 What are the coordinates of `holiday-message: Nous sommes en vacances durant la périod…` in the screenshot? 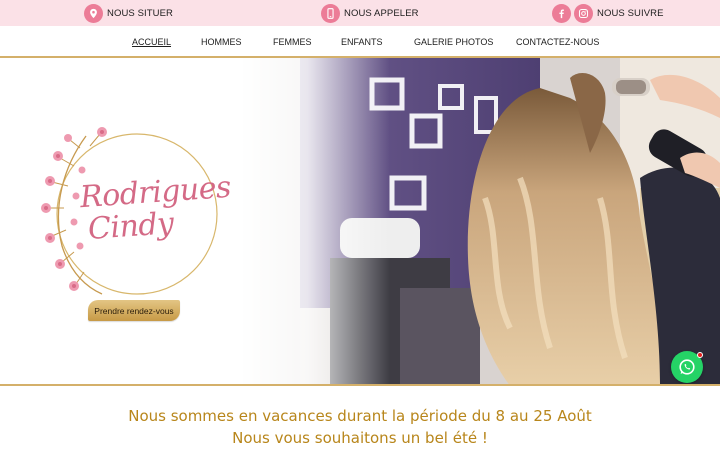 It's located at (360, 427).